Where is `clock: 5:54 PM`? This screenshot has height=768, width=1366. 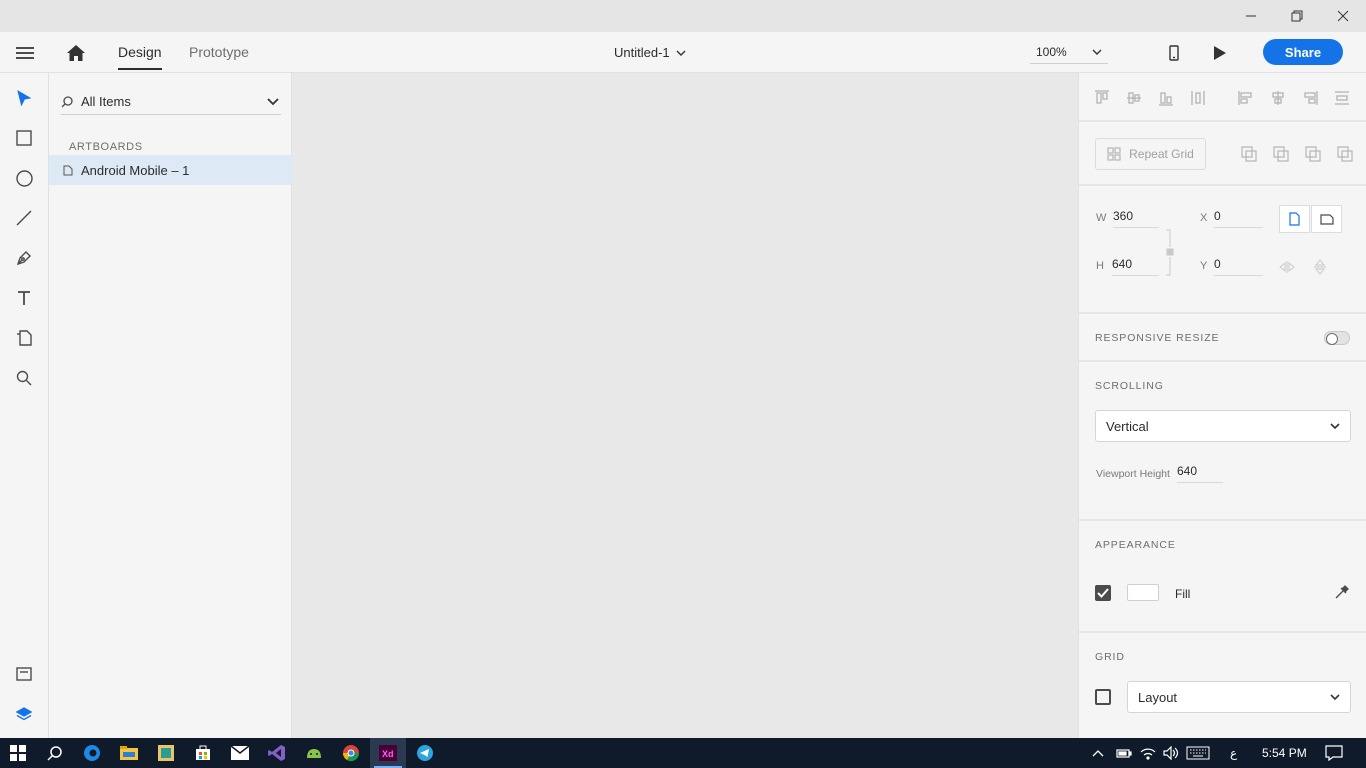 clock: 5:54 PM is located at coordinates (1284, 753).